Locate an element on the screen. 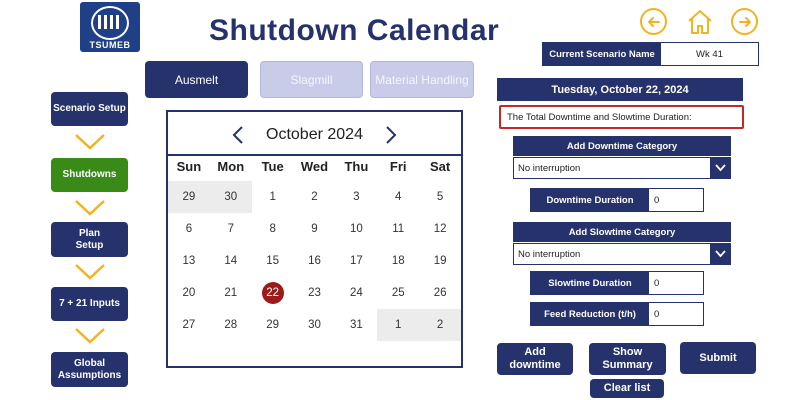  calendar-day-selected: 22 is located at coordinates (273, 293).